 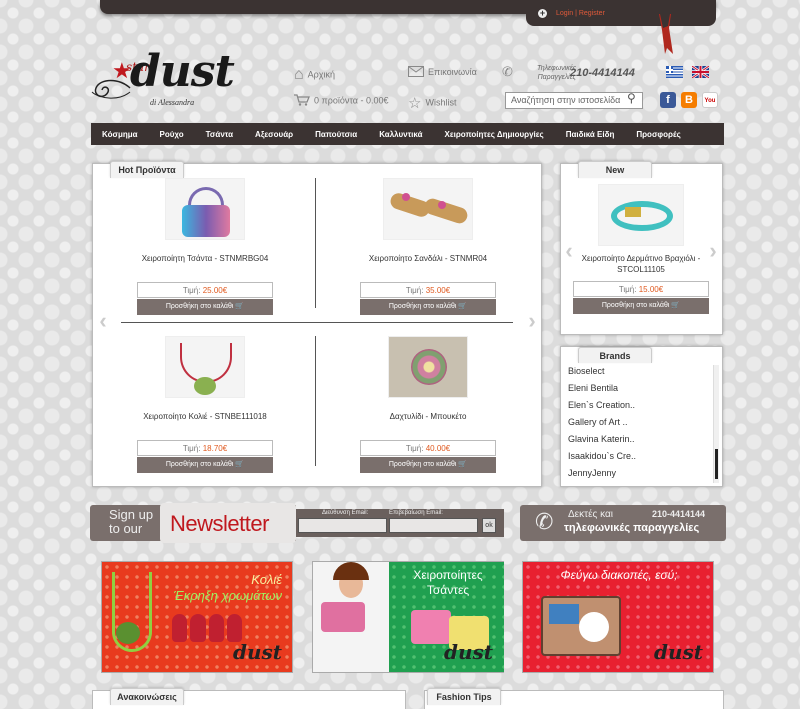 I want to click on brand-item: Gallery of Art .., so click(x=636, y=422).